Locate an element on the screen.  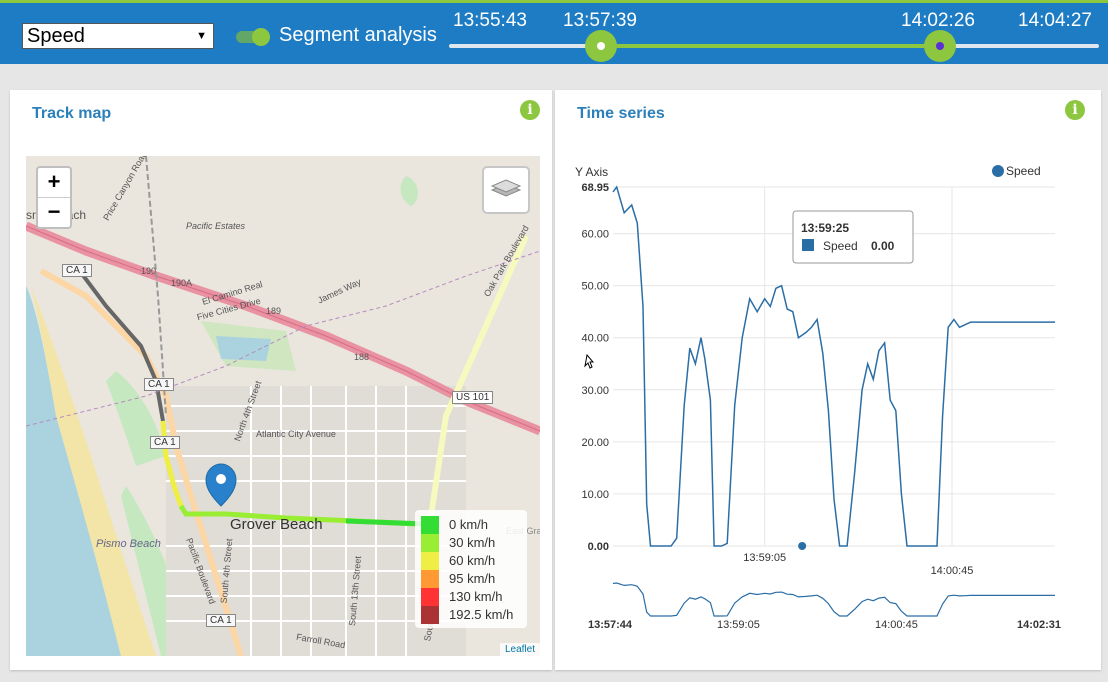
tooltip-series: Speed is located at coordinates (840, 246).